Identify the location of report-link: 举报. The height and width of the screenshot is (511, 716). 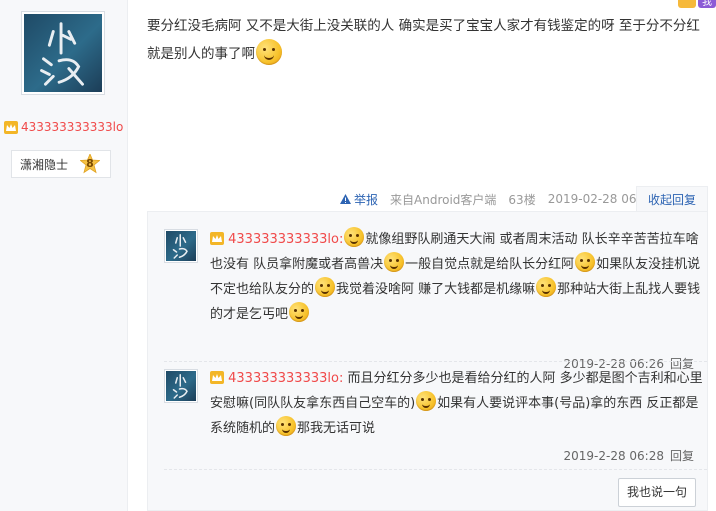
(359, 199).